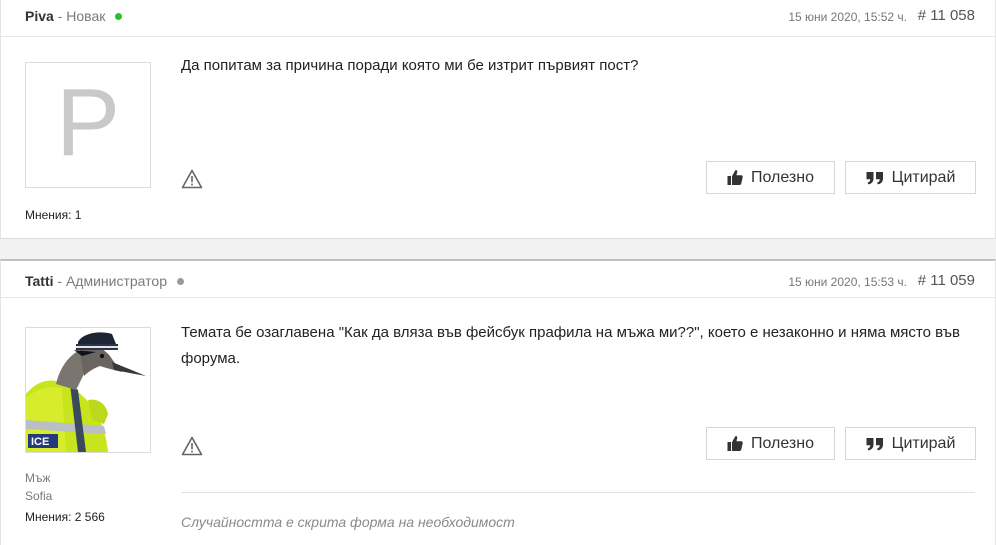 This screenshot has height=545, width=996. Describe the element at coordinates (119, 16) in the screenshot. I see `online-status-dot` at that location.